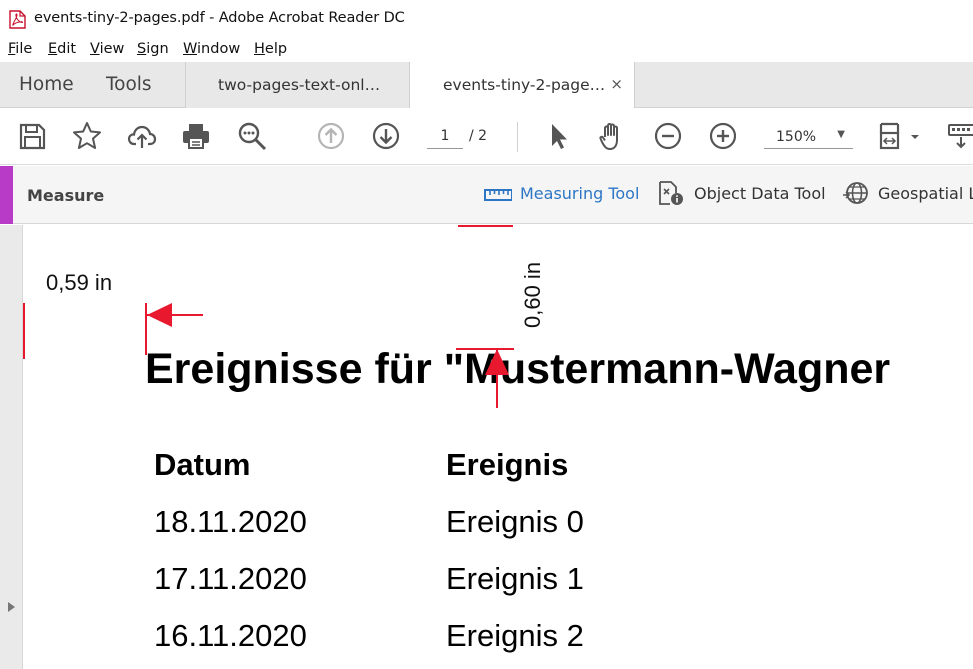 This screenshot has width=973, height=669. I want to click on main-toolbar: 1 / 2 150% ▼, so click(486, 136).